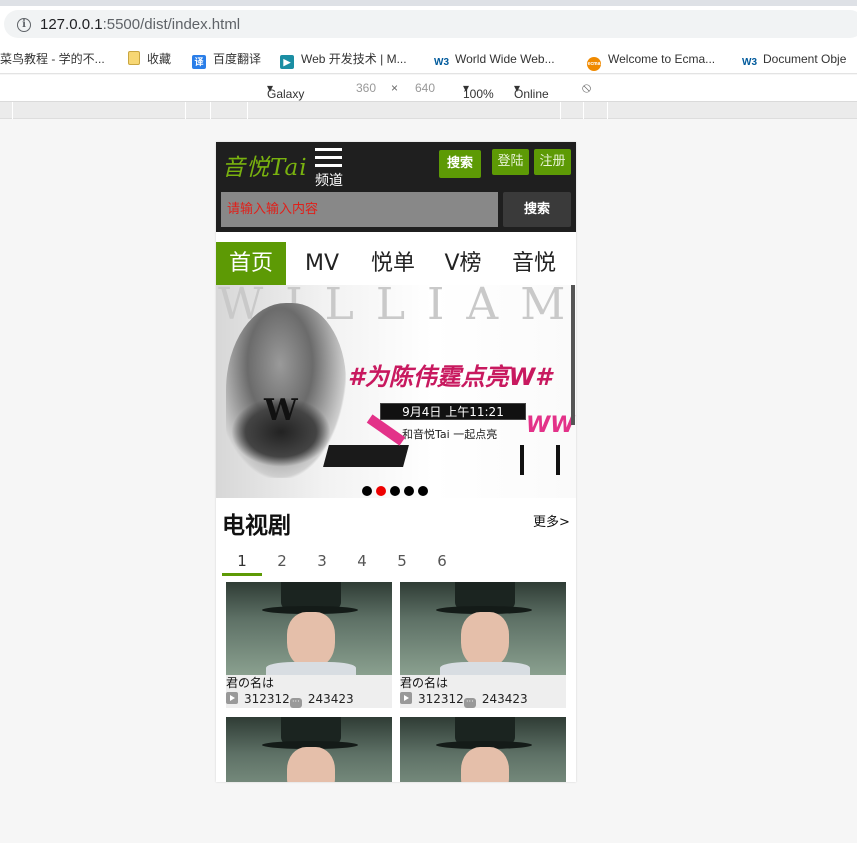 The height and width of the screenshot is (843, 857). What do you see at coordinates (425, 88) in the screenshot?
I see `height-field: 640` at bounding box center [425, 88].